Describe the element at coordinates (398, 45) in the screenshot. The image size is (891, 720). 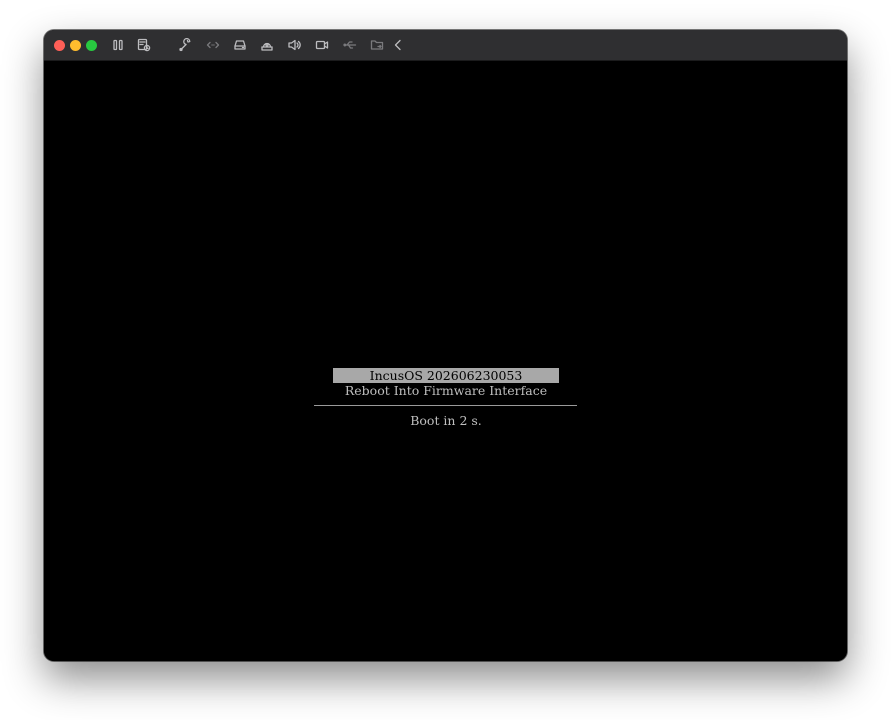
I see `chevron-left-icon` at that location.